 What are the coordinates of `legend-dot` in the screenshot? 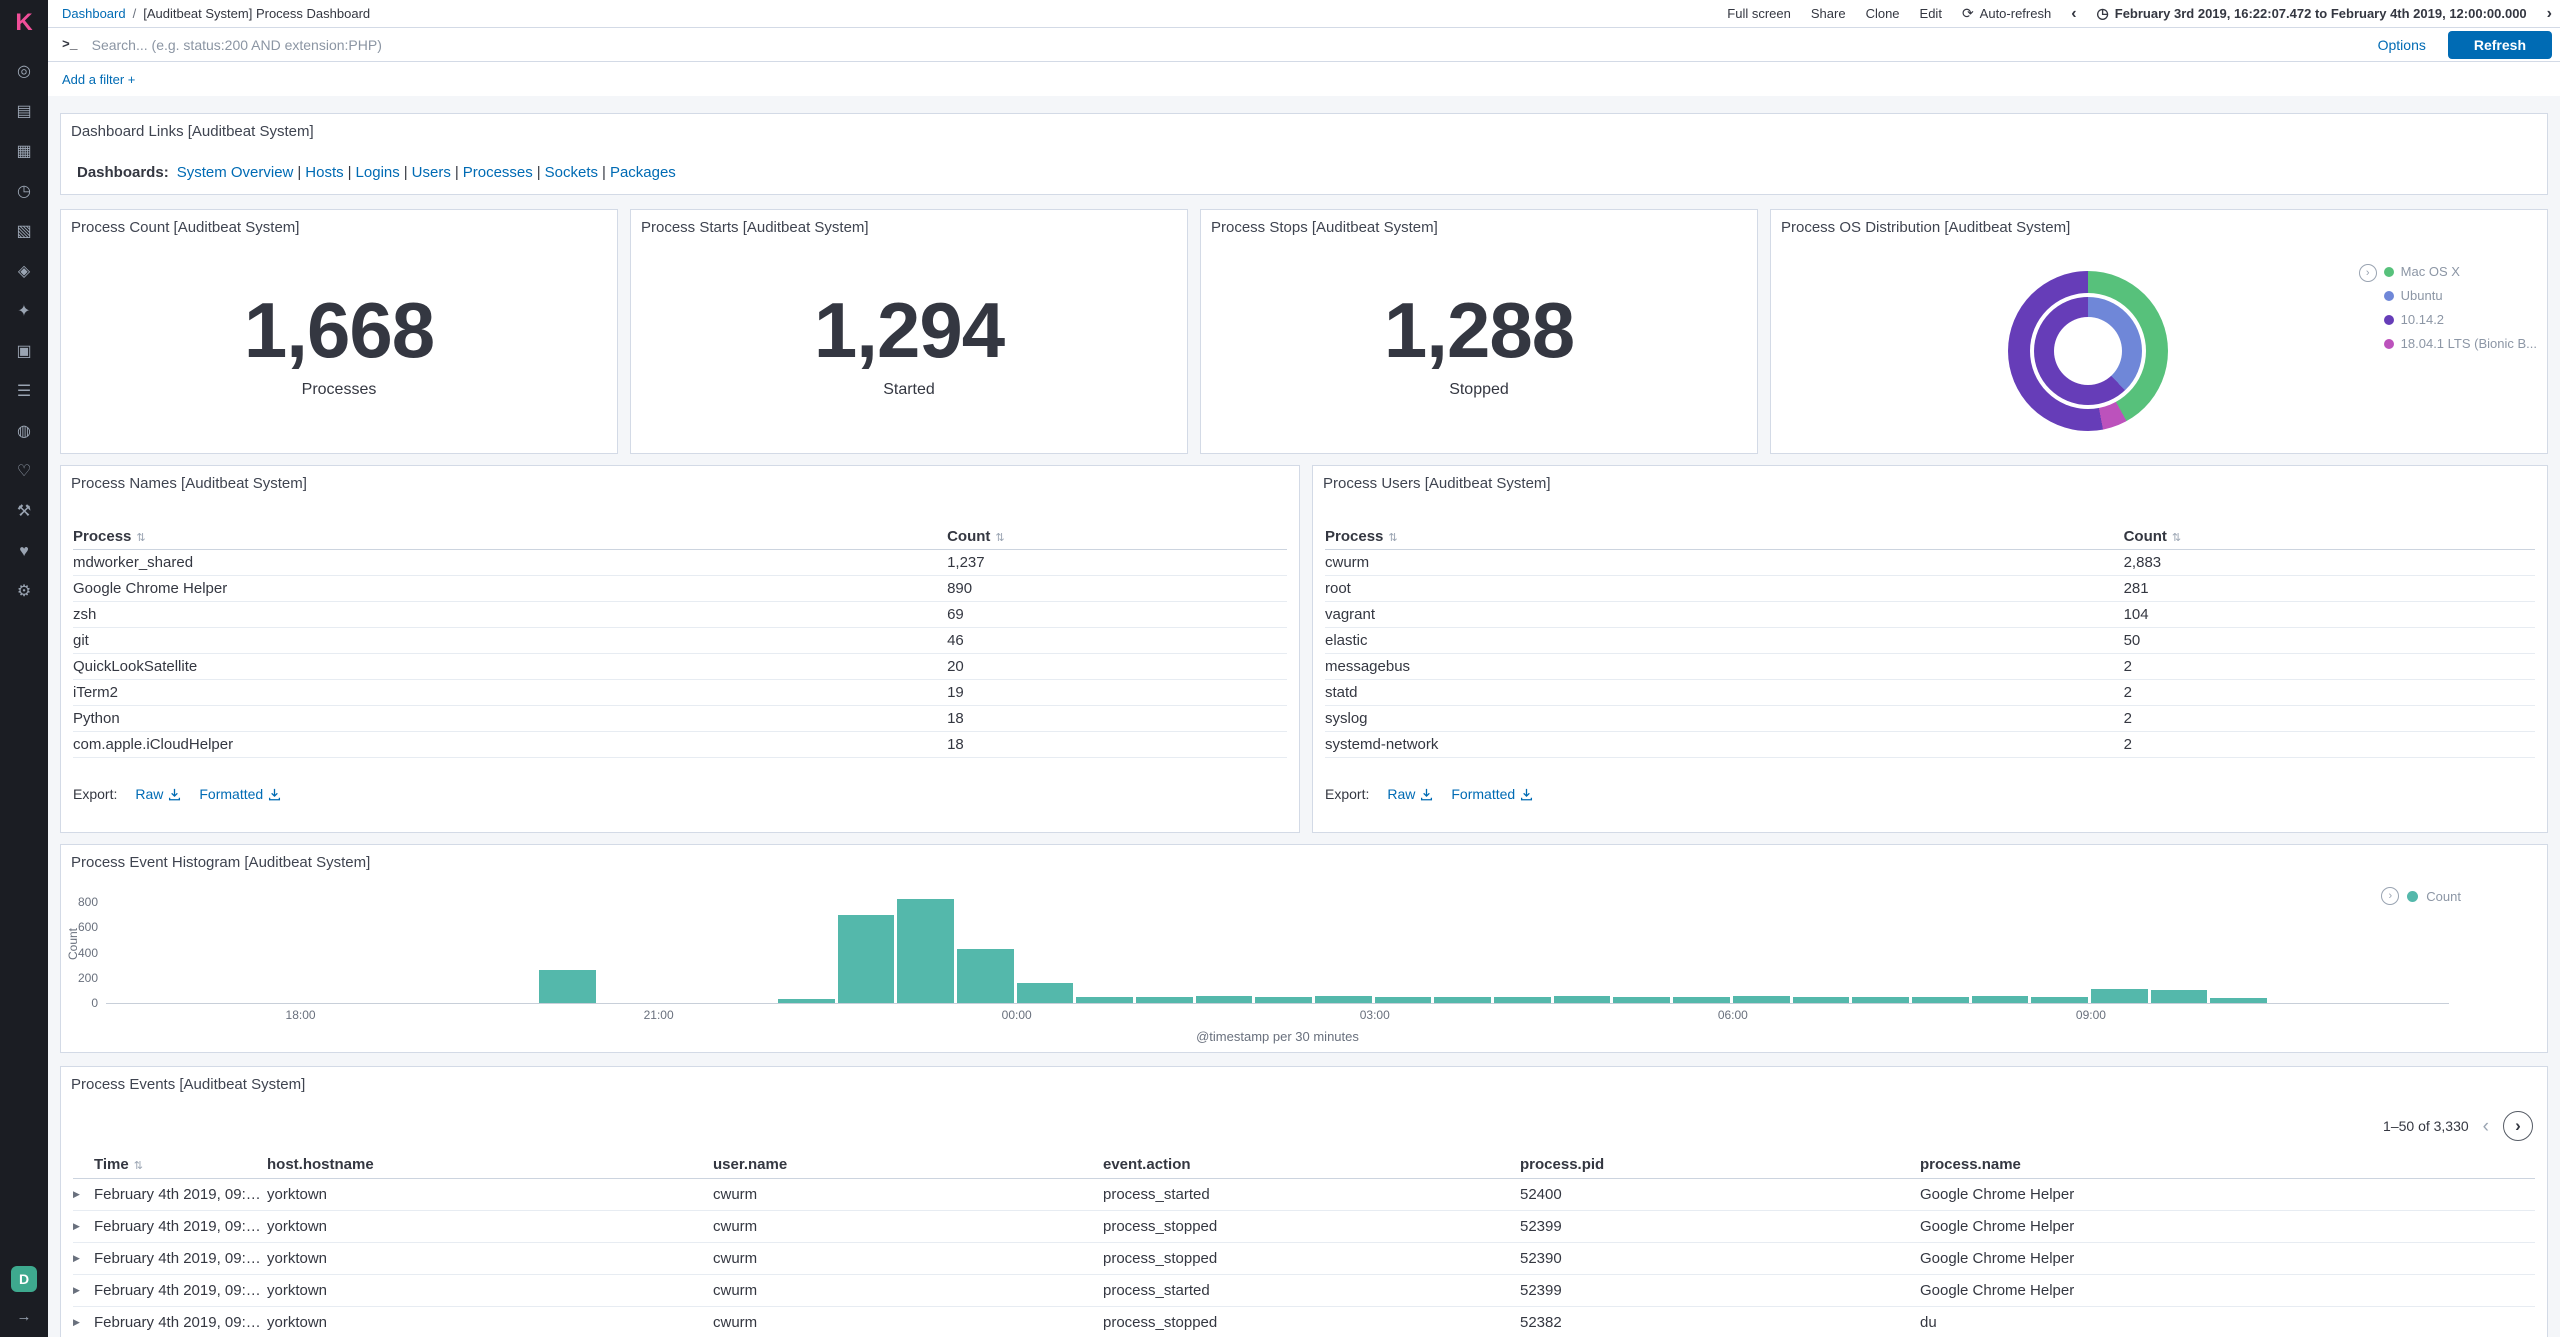 It's located at (2413, 896).